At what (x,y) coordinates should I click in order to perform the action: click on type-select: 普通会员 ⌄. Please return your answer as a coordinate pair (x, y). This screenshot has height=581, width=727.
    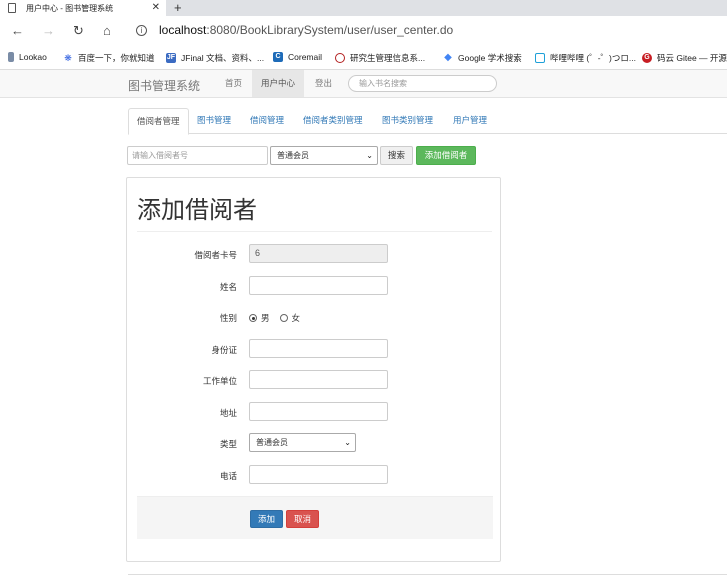
    Looking at the image, I should click on (302, 442).